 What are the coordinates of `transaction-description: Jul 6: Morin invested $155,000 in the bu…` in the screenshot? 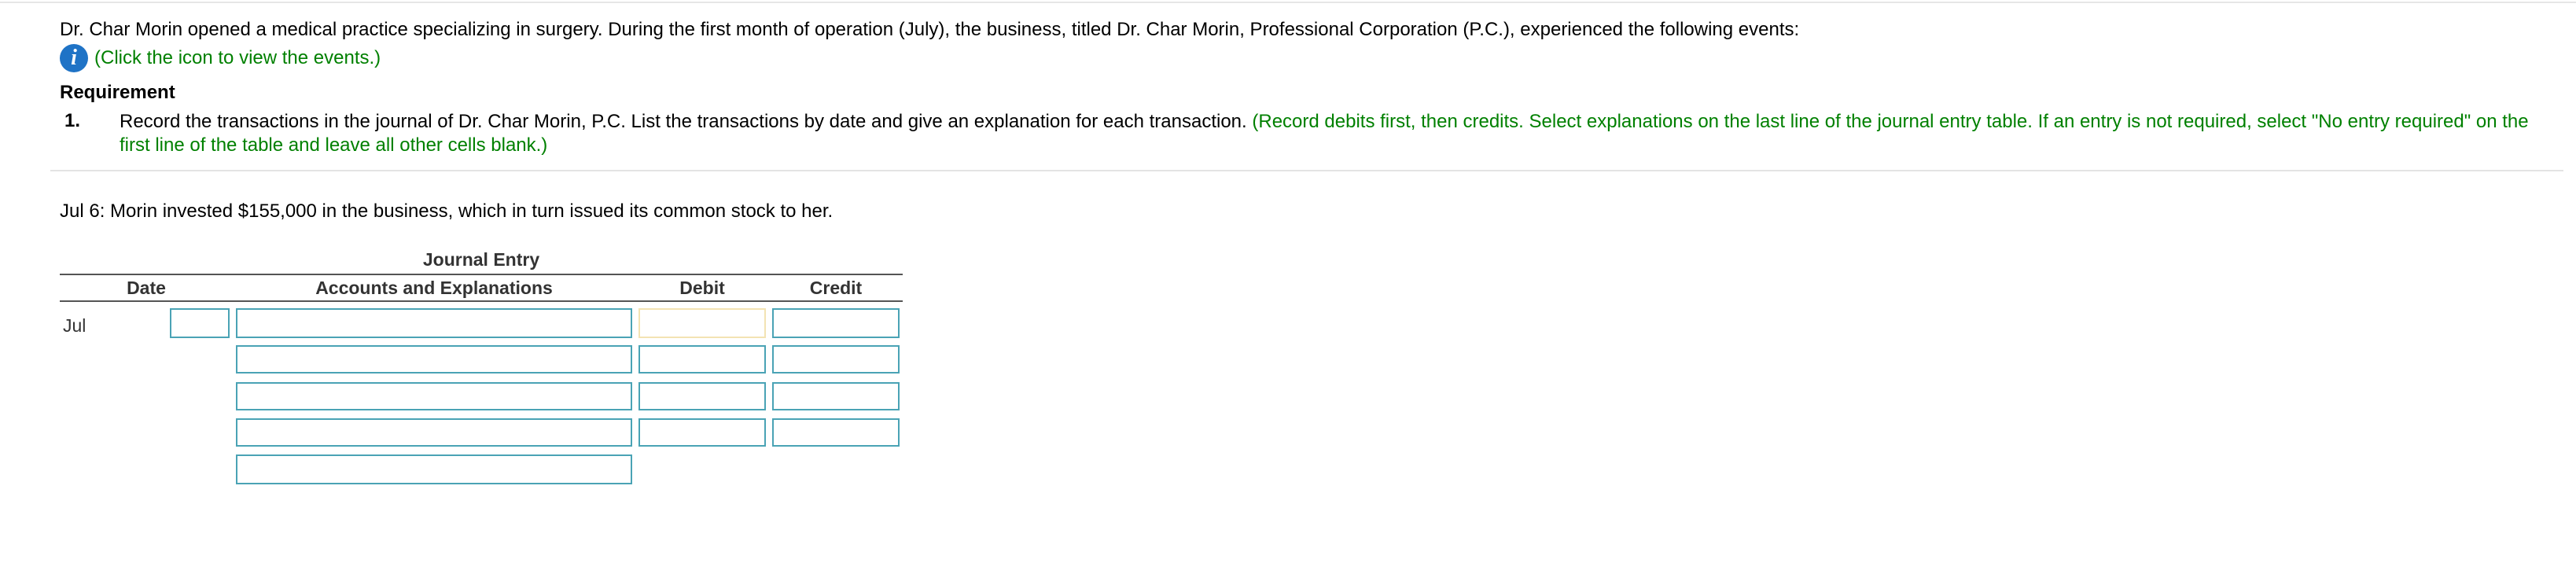 It's located at (447, 211).